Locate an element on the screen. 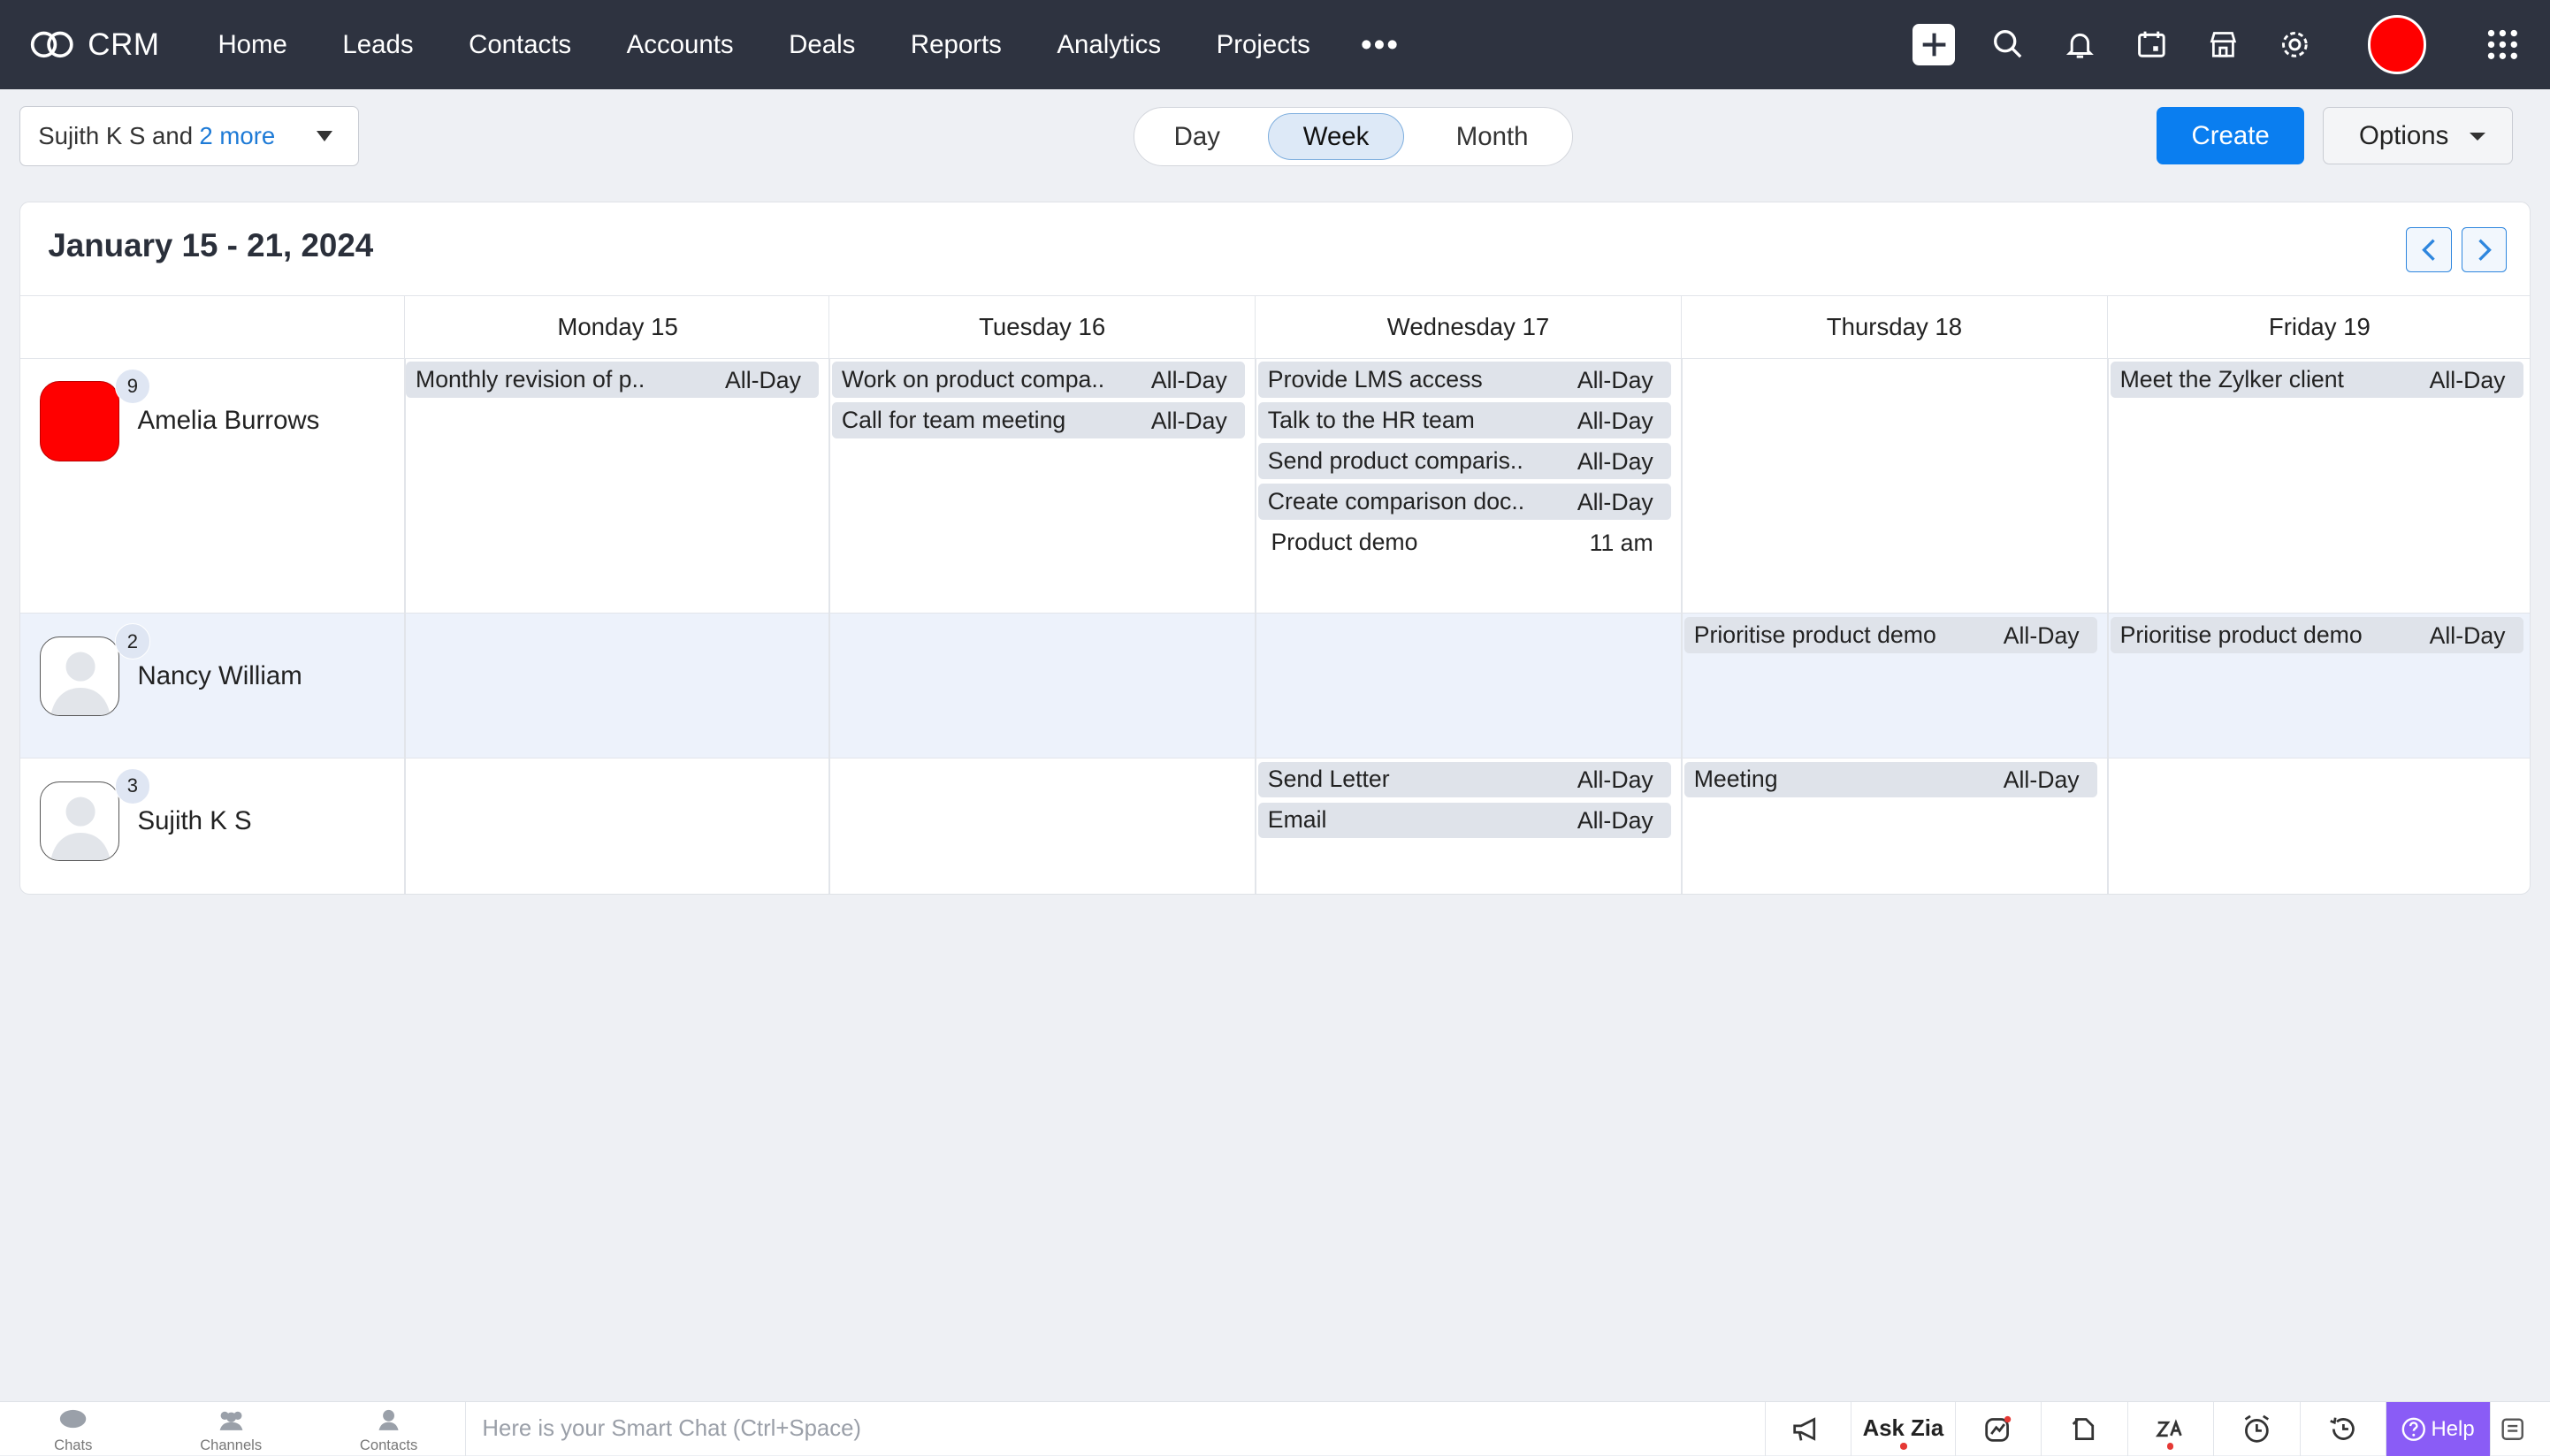  create-button: Create is located at coordinates (2230, 135).